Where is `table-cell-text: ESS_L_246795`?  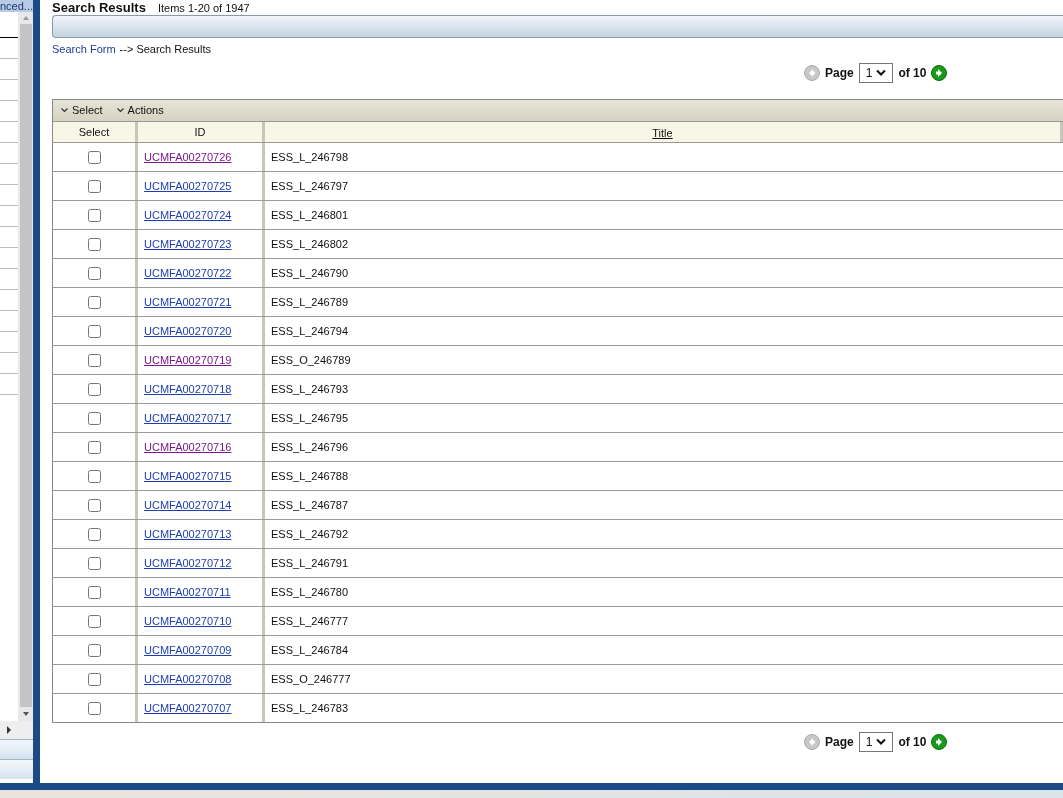
table-cell-text: ESS_L_246795 is located at coordinates (310, 418).